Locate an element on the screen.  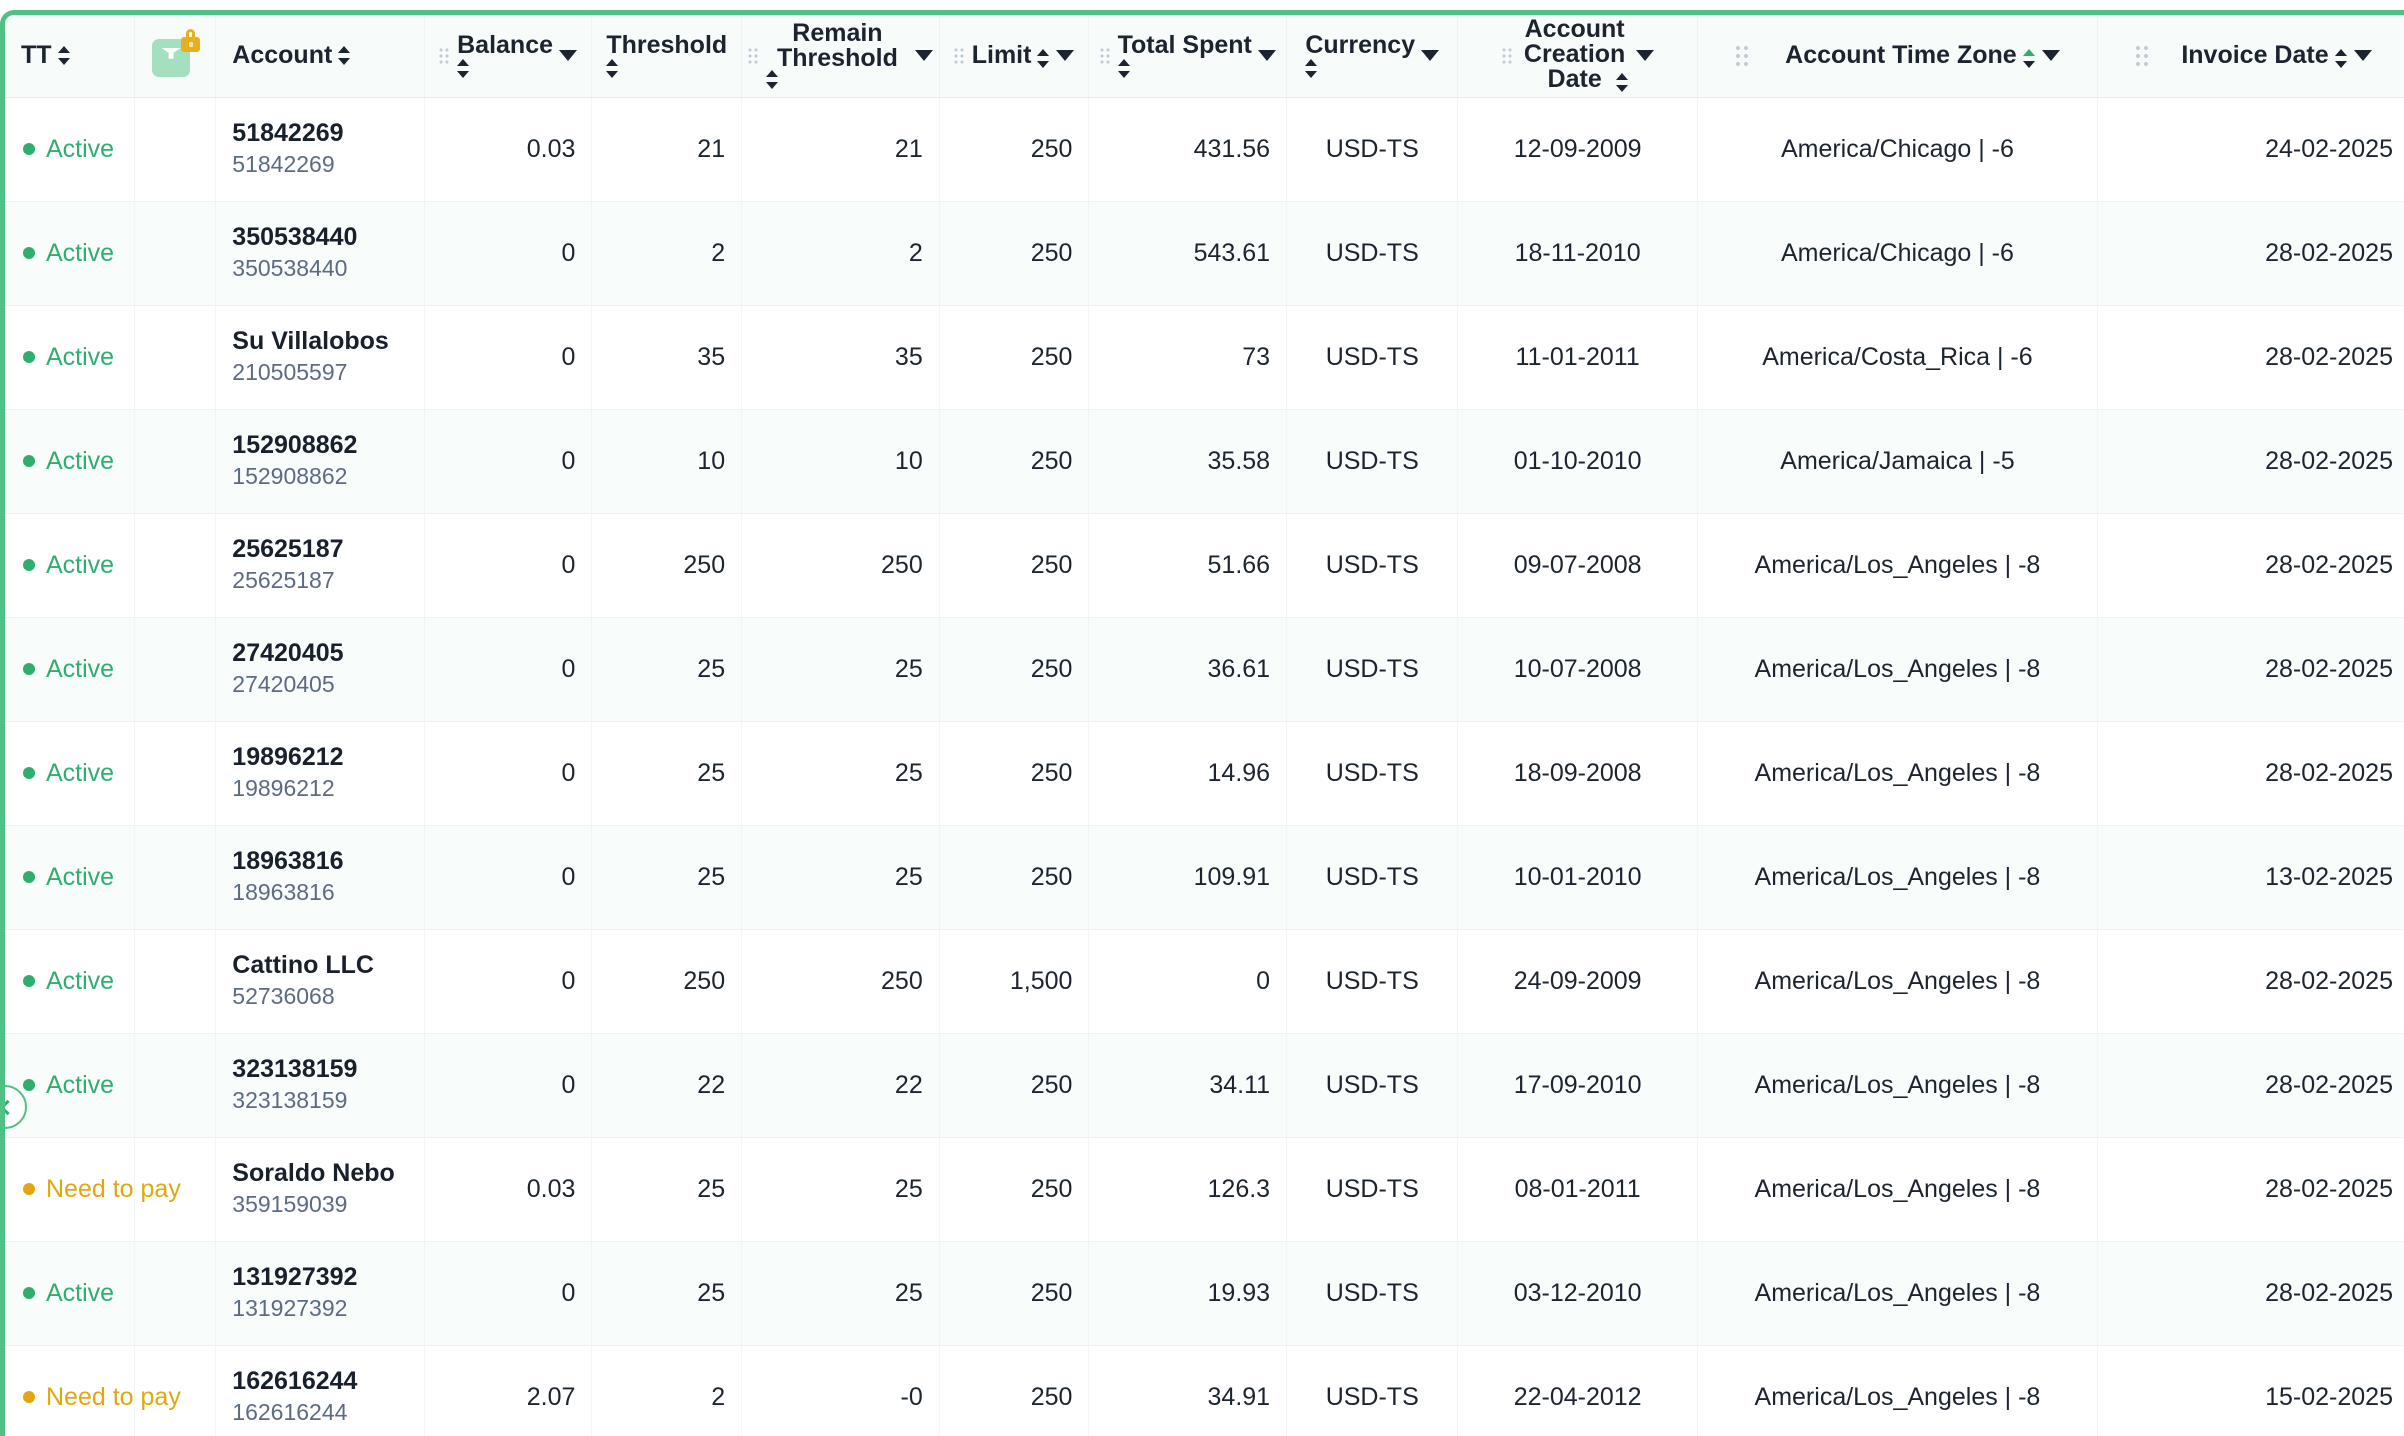
cell-remain-threshold: 250 is located at coordinates (840, 981).